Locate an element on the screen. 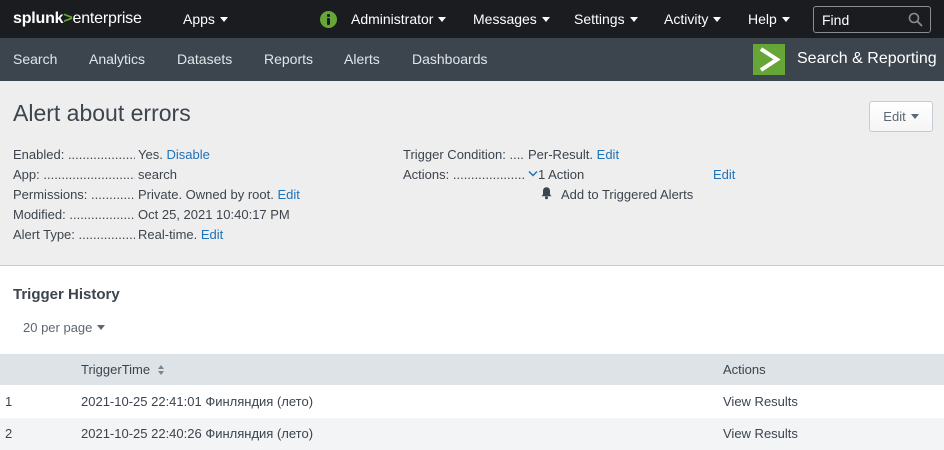 Image resolution: width=944 pixels, height=450 pixels. magnifier-icon is located at coordinates (915, 19).